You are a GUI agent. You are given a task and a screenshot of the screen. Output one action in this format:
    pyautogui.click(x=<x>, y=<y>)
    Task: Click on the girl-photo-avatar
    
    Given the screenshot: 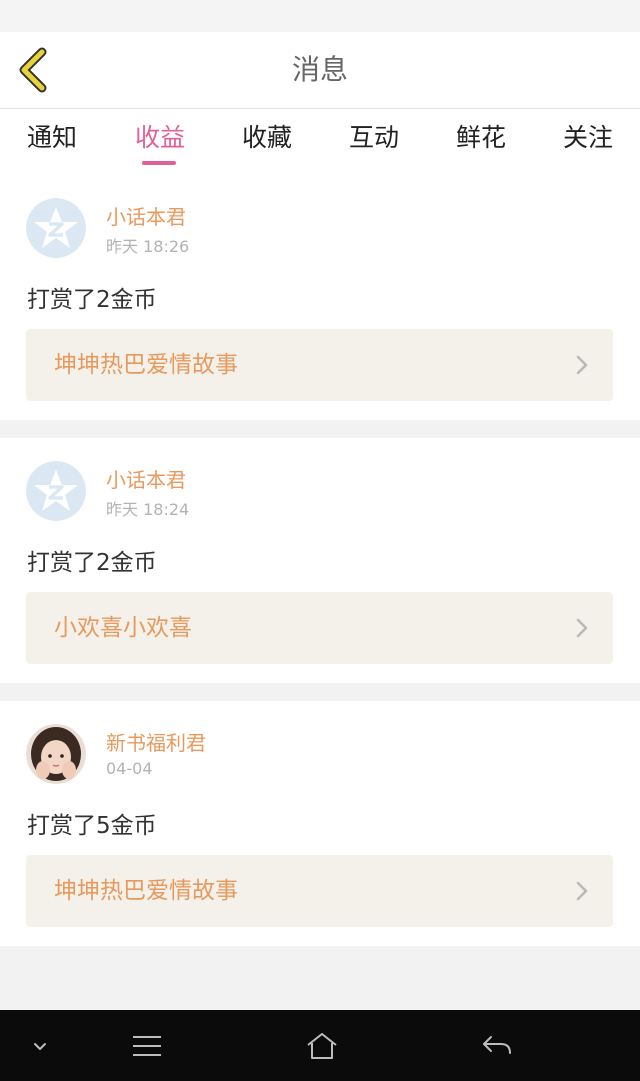 What is the action you would take?
    pyautogui.click(x=56, y=754)
    